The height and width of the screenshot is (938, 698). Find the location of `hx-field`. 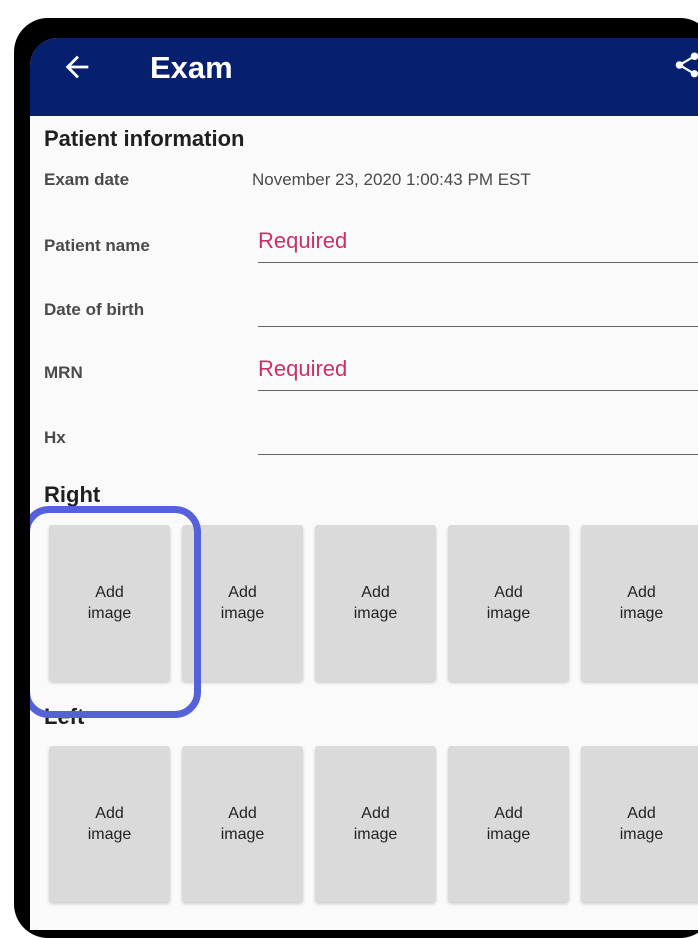

hx-field is located at coordinates (478, 435).